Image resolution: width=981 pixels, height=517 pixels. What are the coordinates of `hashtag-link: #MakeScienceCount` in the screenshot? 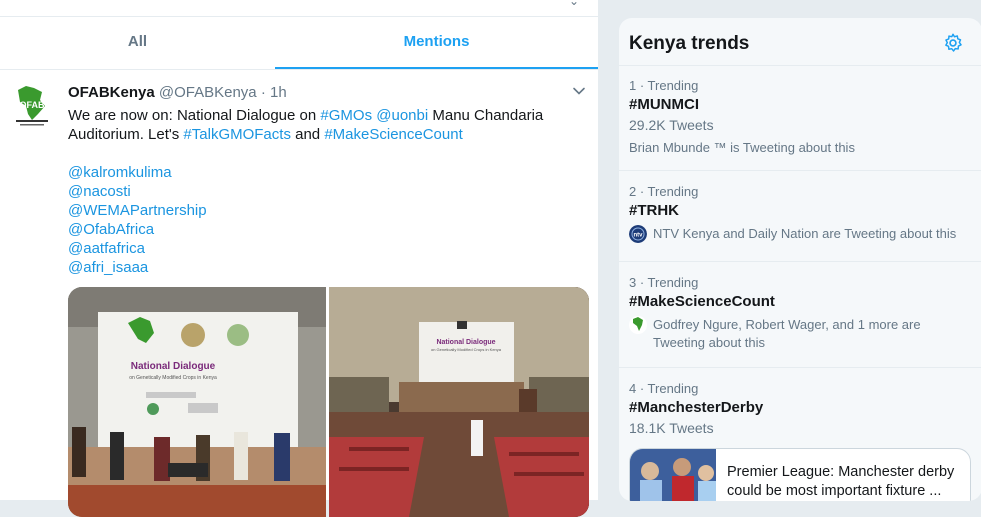 It's located at (393, 134).